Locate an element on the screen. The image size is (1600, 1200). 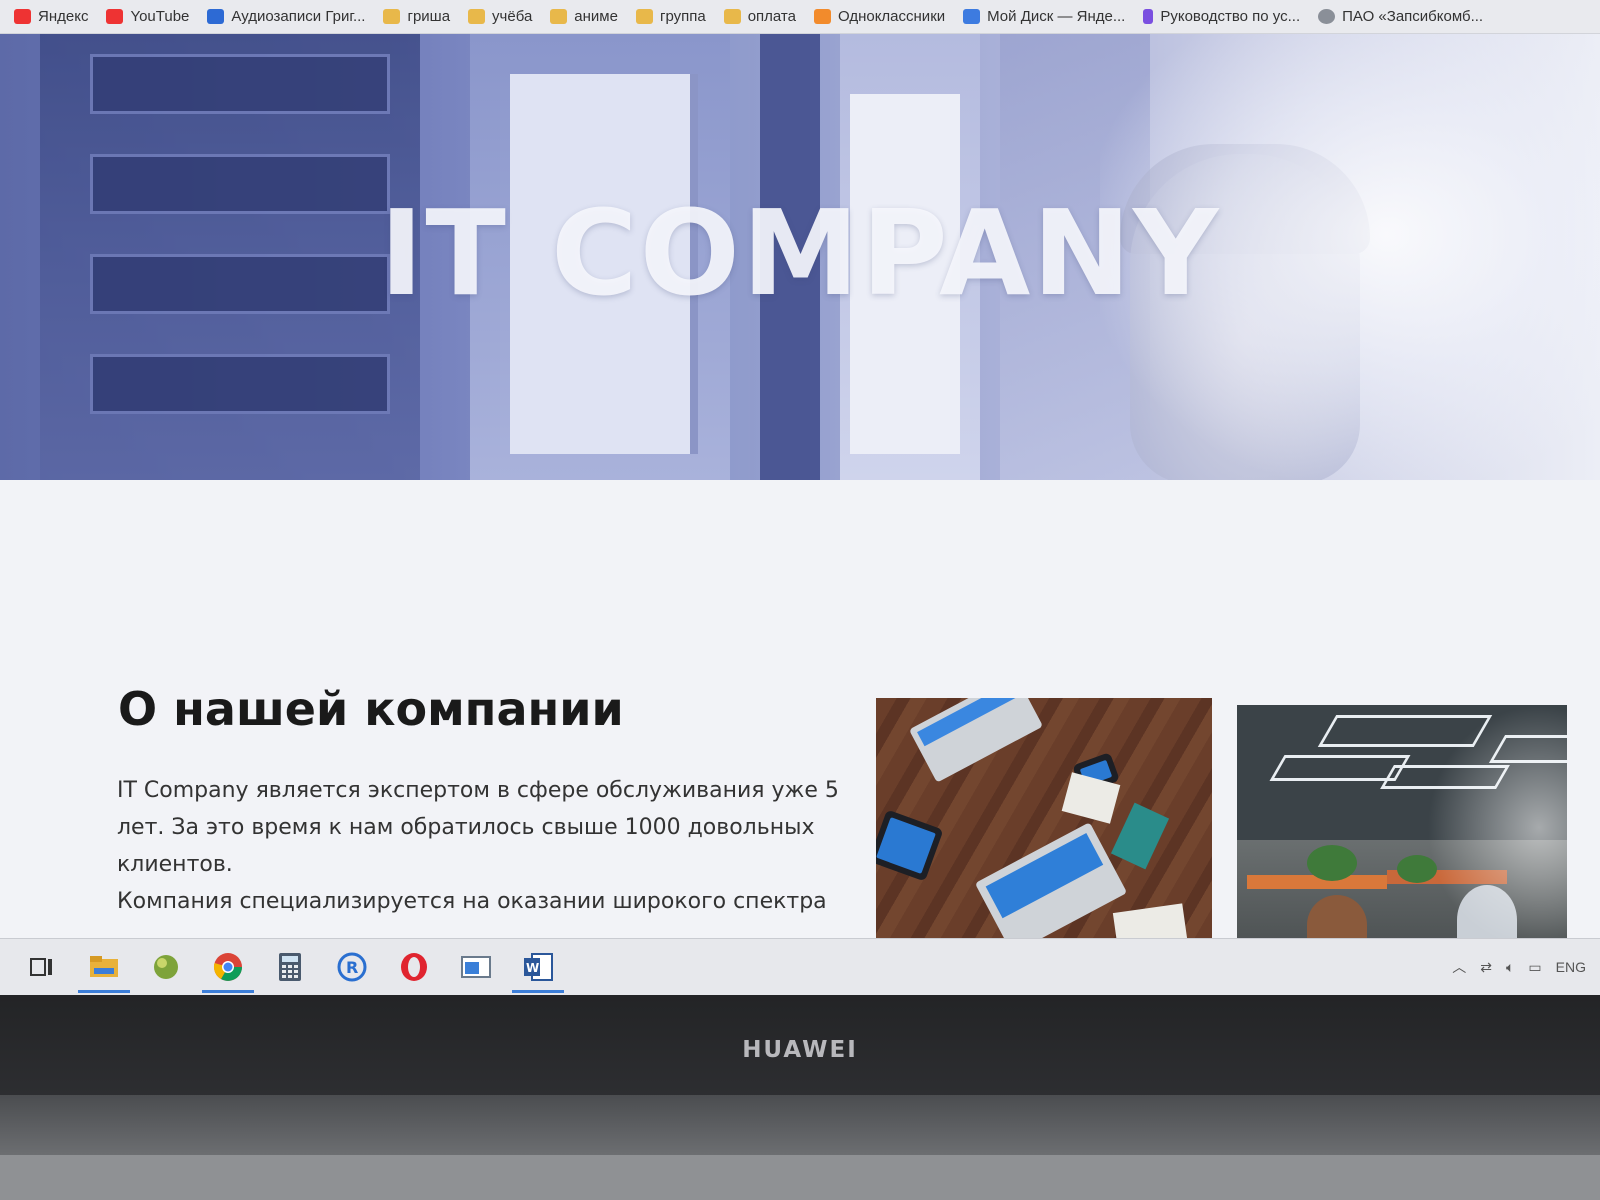
svg-text: R is located at coordinates (352, 967).